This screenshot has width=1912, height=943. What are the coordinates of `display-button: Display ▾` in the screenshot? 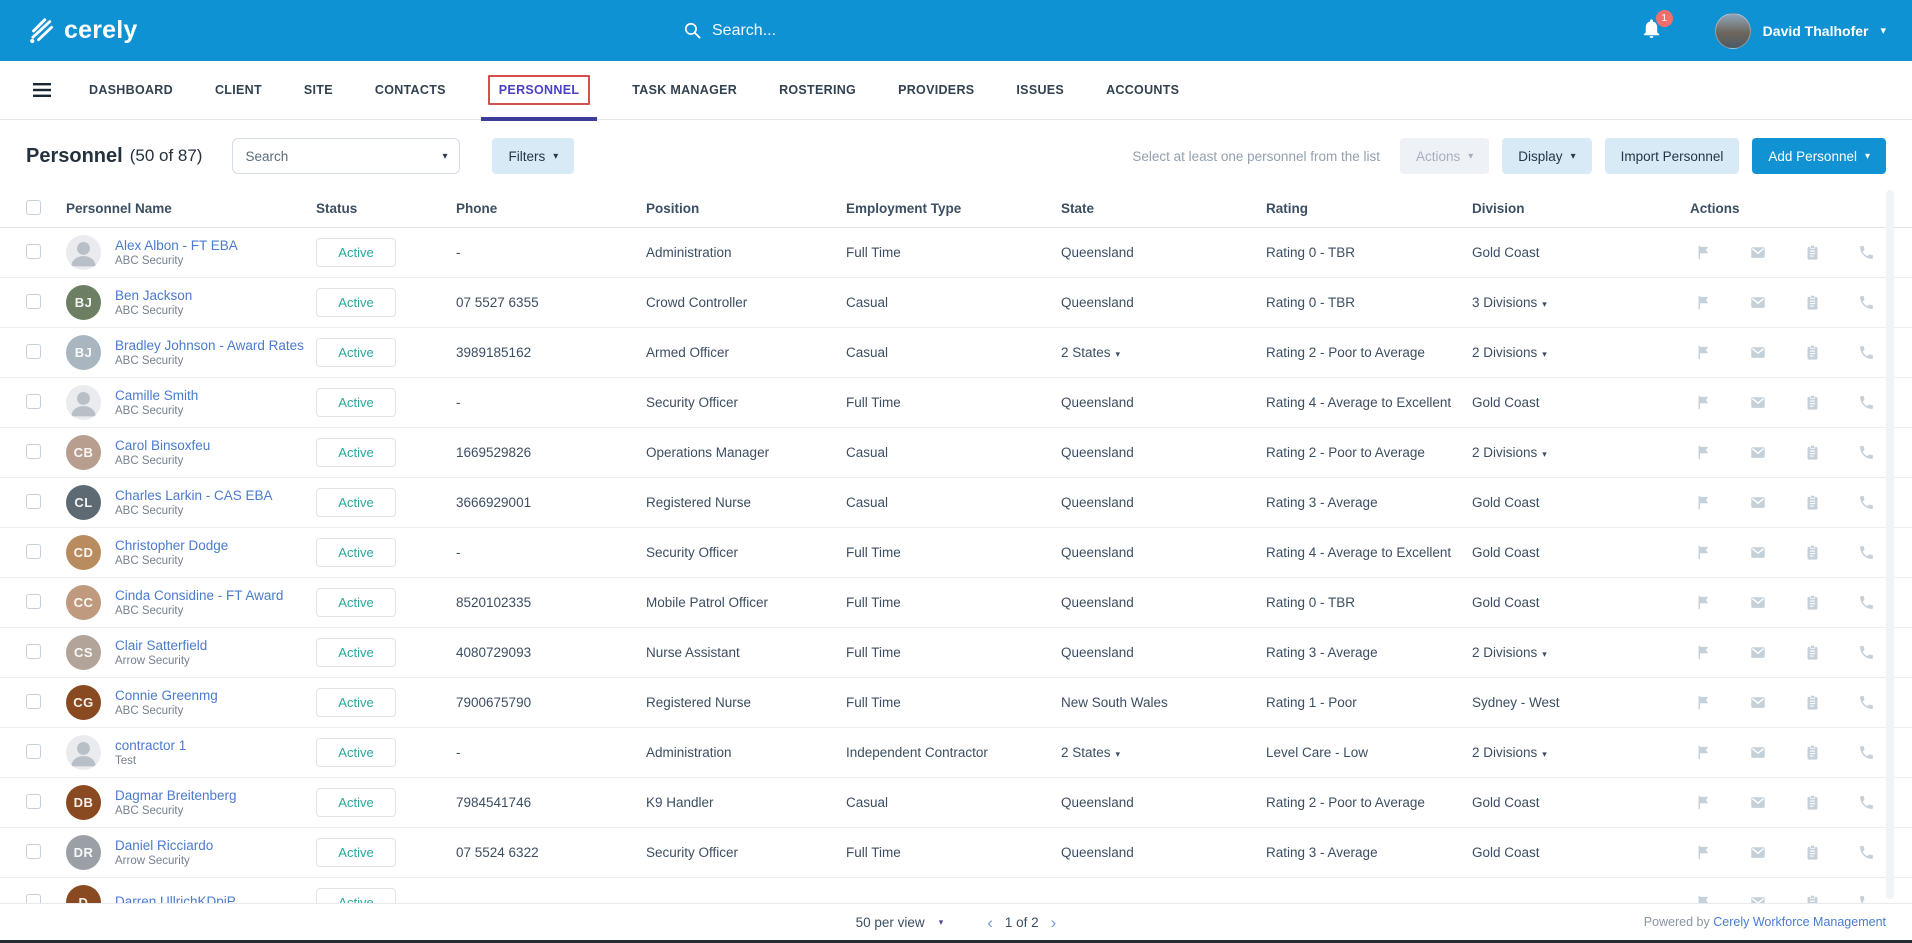 It's located at (1547, 156).